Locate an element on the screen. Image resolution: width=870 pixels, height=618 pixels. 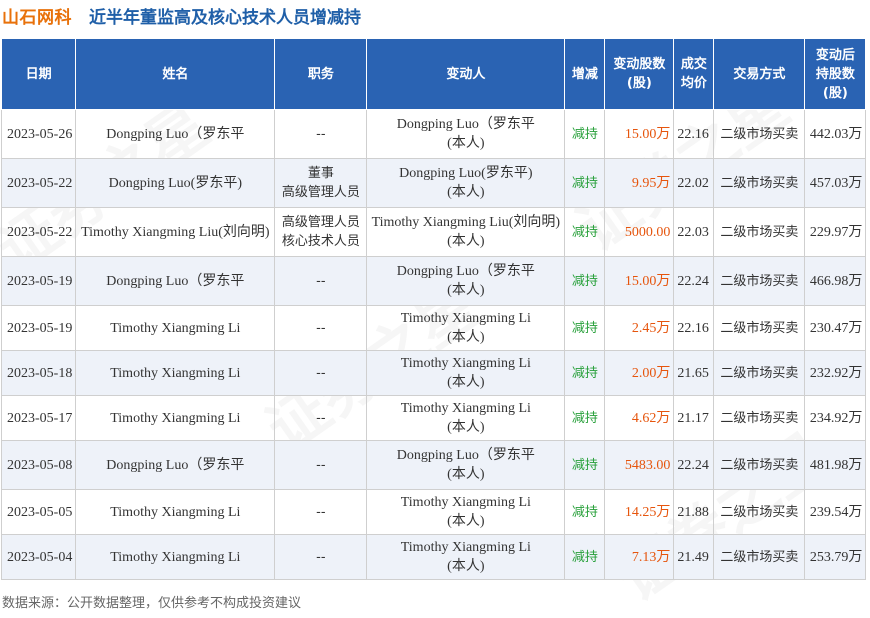
cell-shares: 9.95万 is located at coordinates (639, 183).